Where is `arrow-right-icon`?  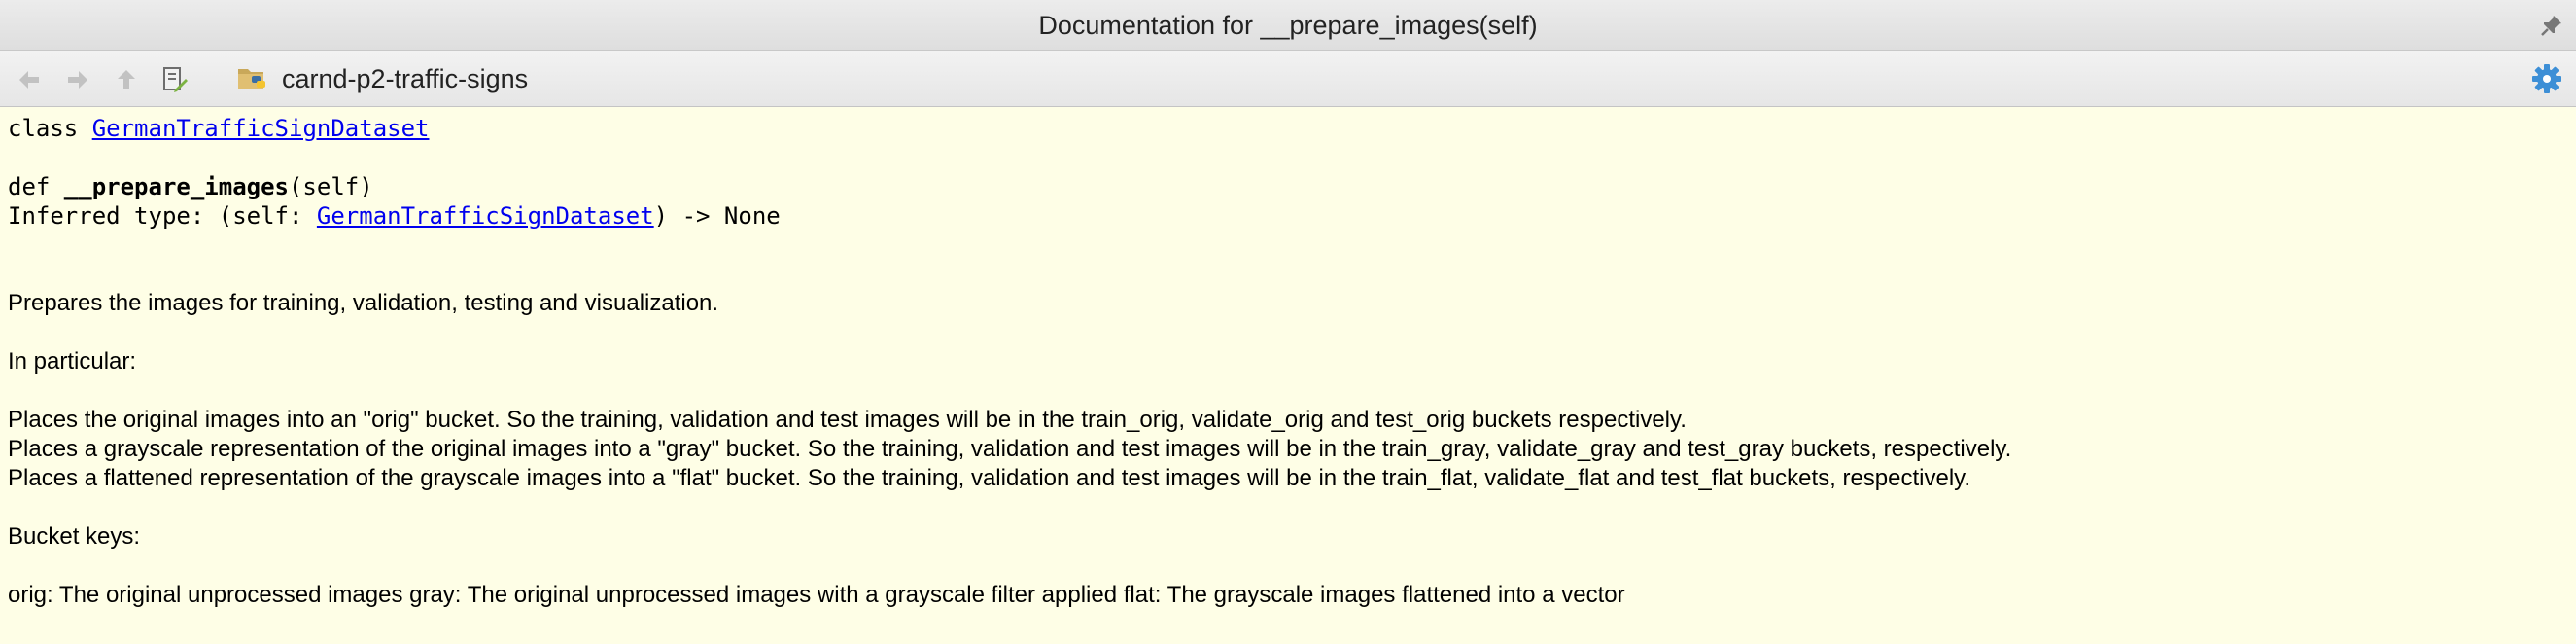 arrow-right-icon is located at coordinates (77, 80).